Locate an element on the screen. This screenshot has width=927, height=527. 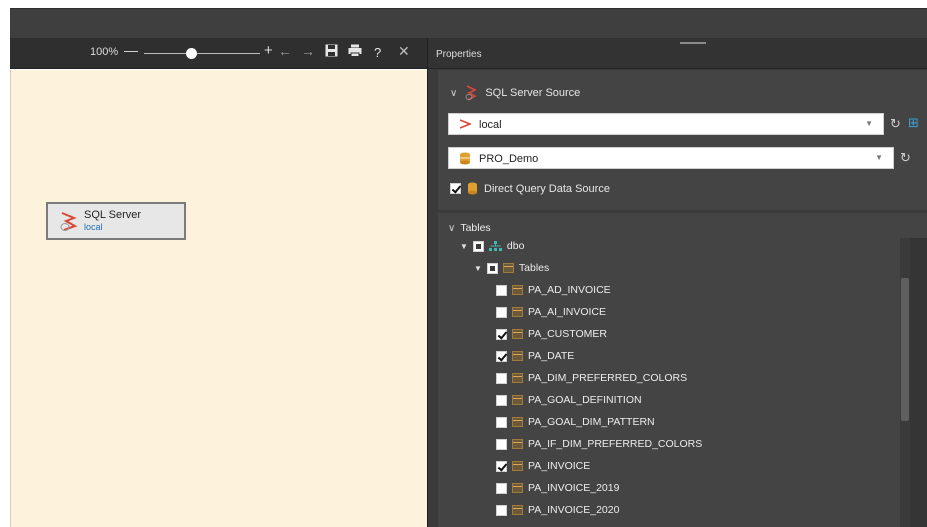
source-section-title: SQL Server Source is located at coordinates (533, 93).